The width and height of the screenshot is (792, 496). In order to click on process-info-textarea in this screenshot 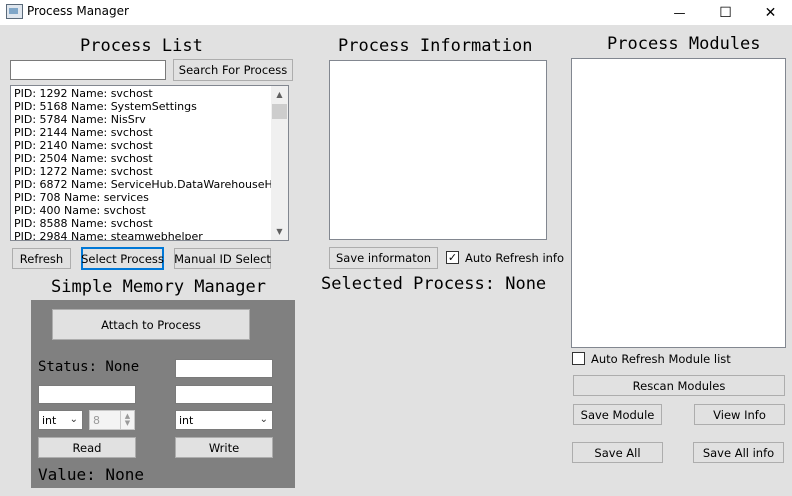, I will do `click(438, 150)`.